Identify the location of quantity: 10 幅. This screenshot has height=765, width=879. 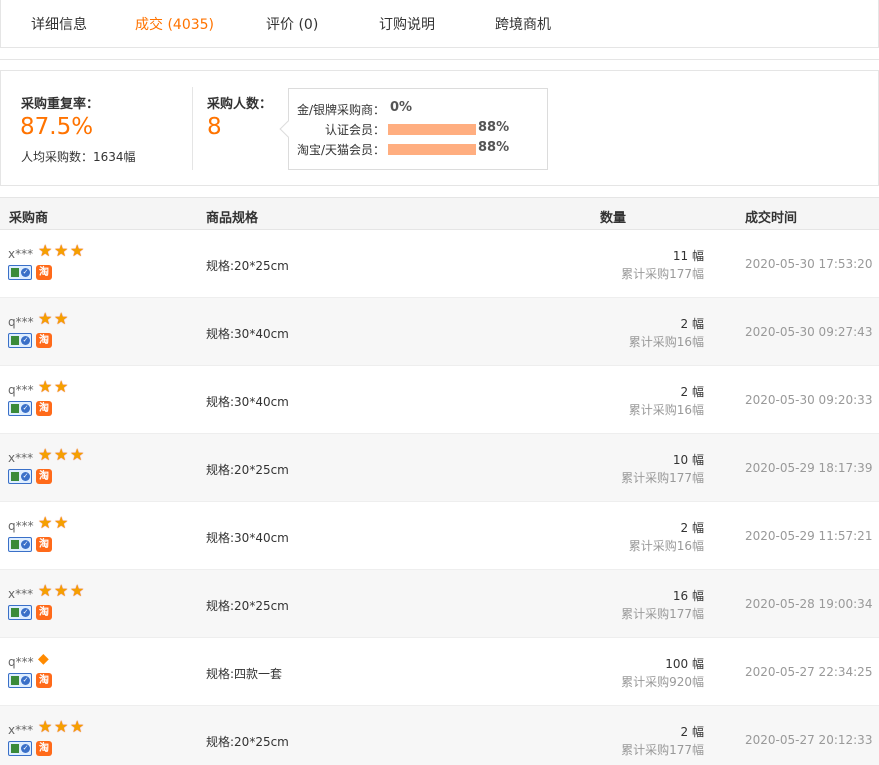
(688, 460).